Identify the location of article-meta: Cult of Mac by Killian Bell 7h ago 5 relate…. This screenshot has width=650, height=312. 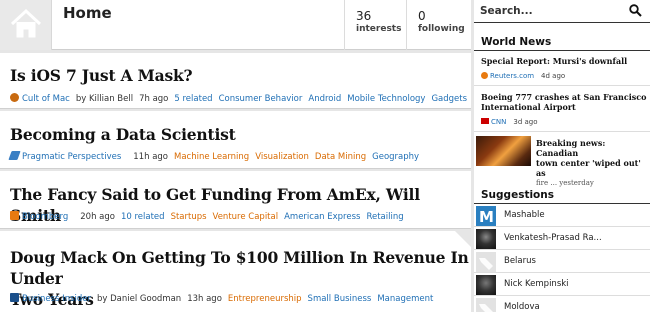
(241, 99).